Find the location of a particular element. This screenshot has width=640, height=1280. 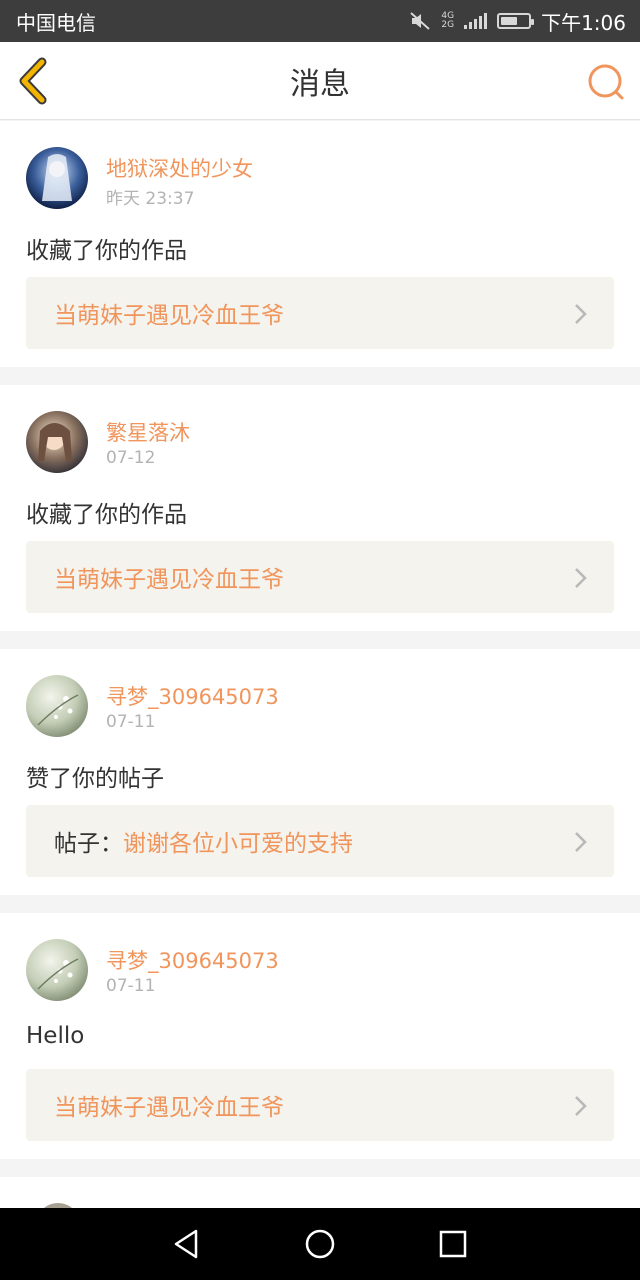

user-name: 地狱深处的少女 is located at coordinates (179, 168).